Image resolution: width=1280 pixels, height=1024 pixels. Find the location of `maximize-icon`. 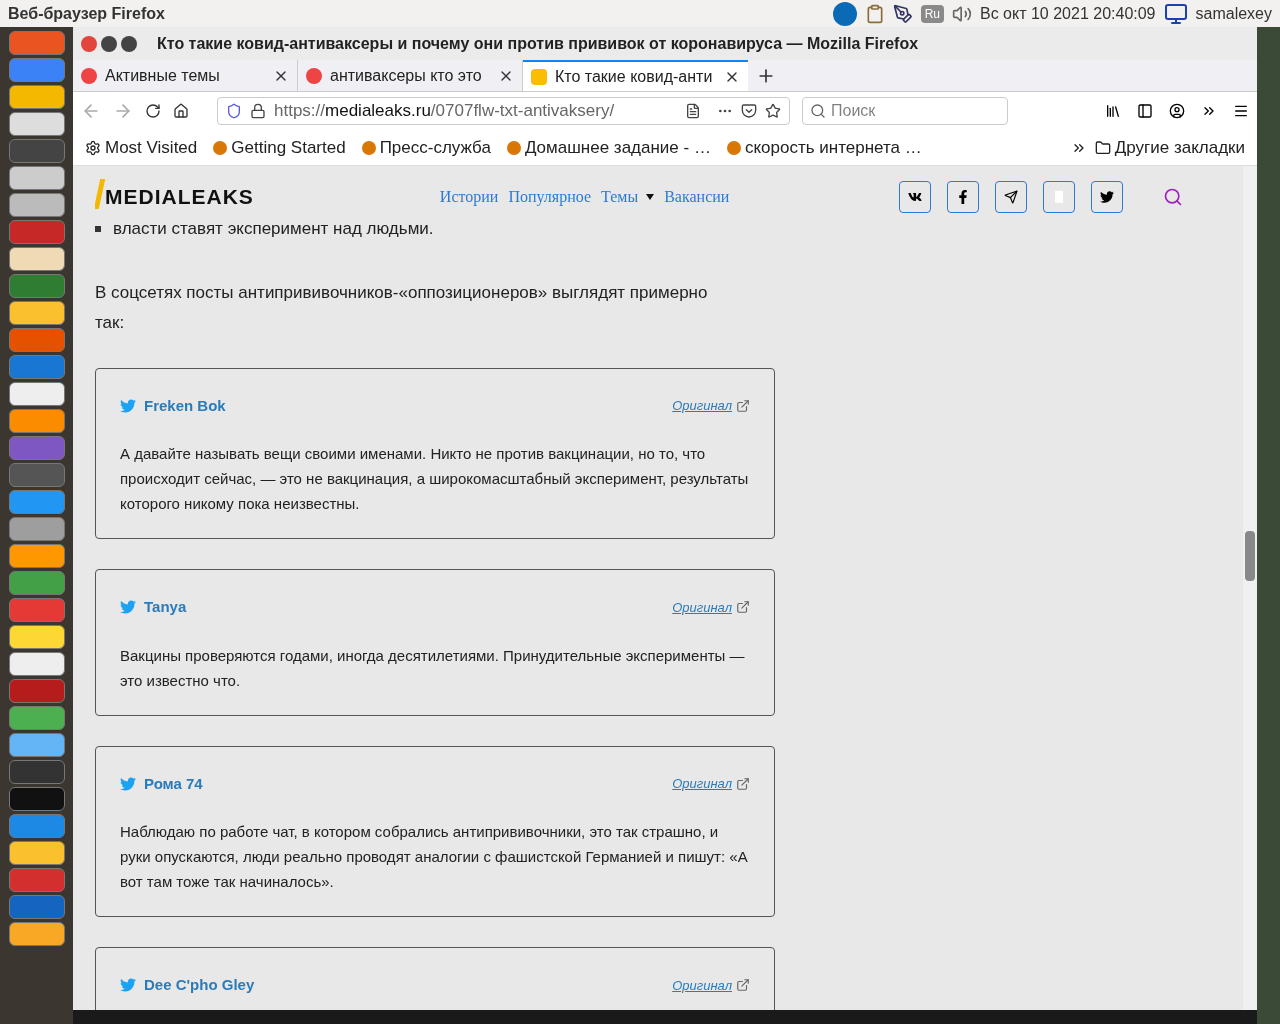

maximize-icon is located at coordinates (129, 43).